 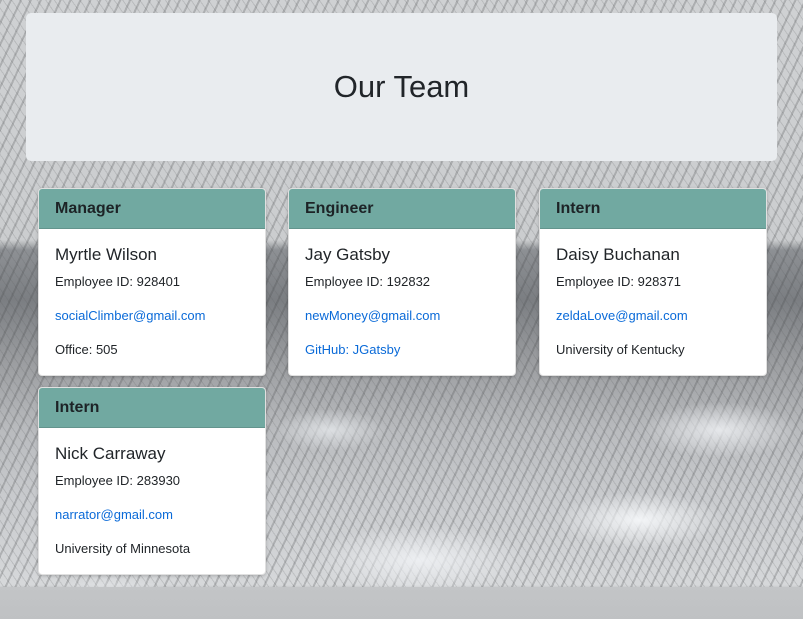 What do you see at coordinates (110, 453) in the screenshot?
I see `employee-name: Nick Carraway` at bounding box center [110, 453].